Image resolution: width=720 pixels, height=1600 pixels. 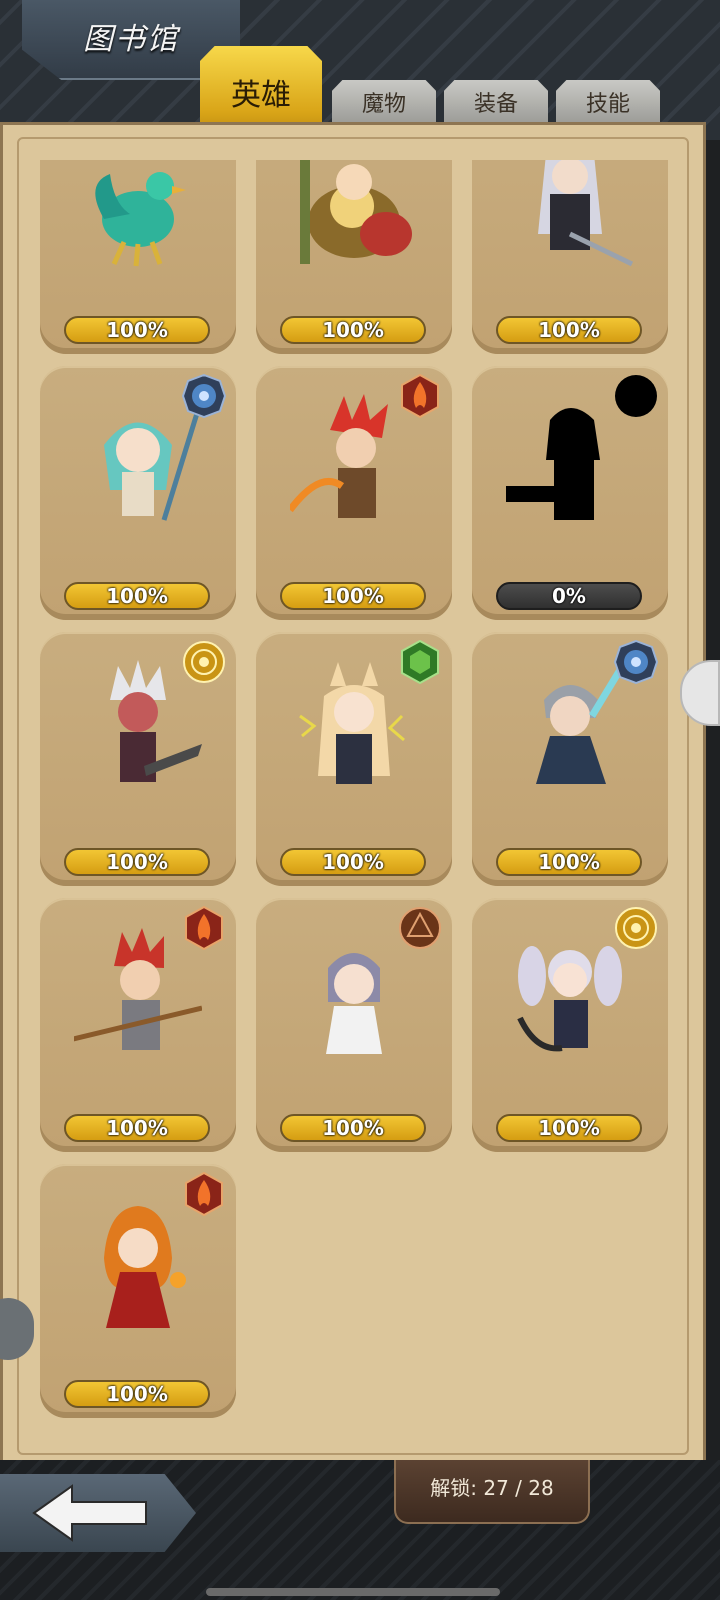 What do you see at coordinates (356, 212) in the screenshot?
I see `golden-armored-portrait` at bounding box center [356, 212].